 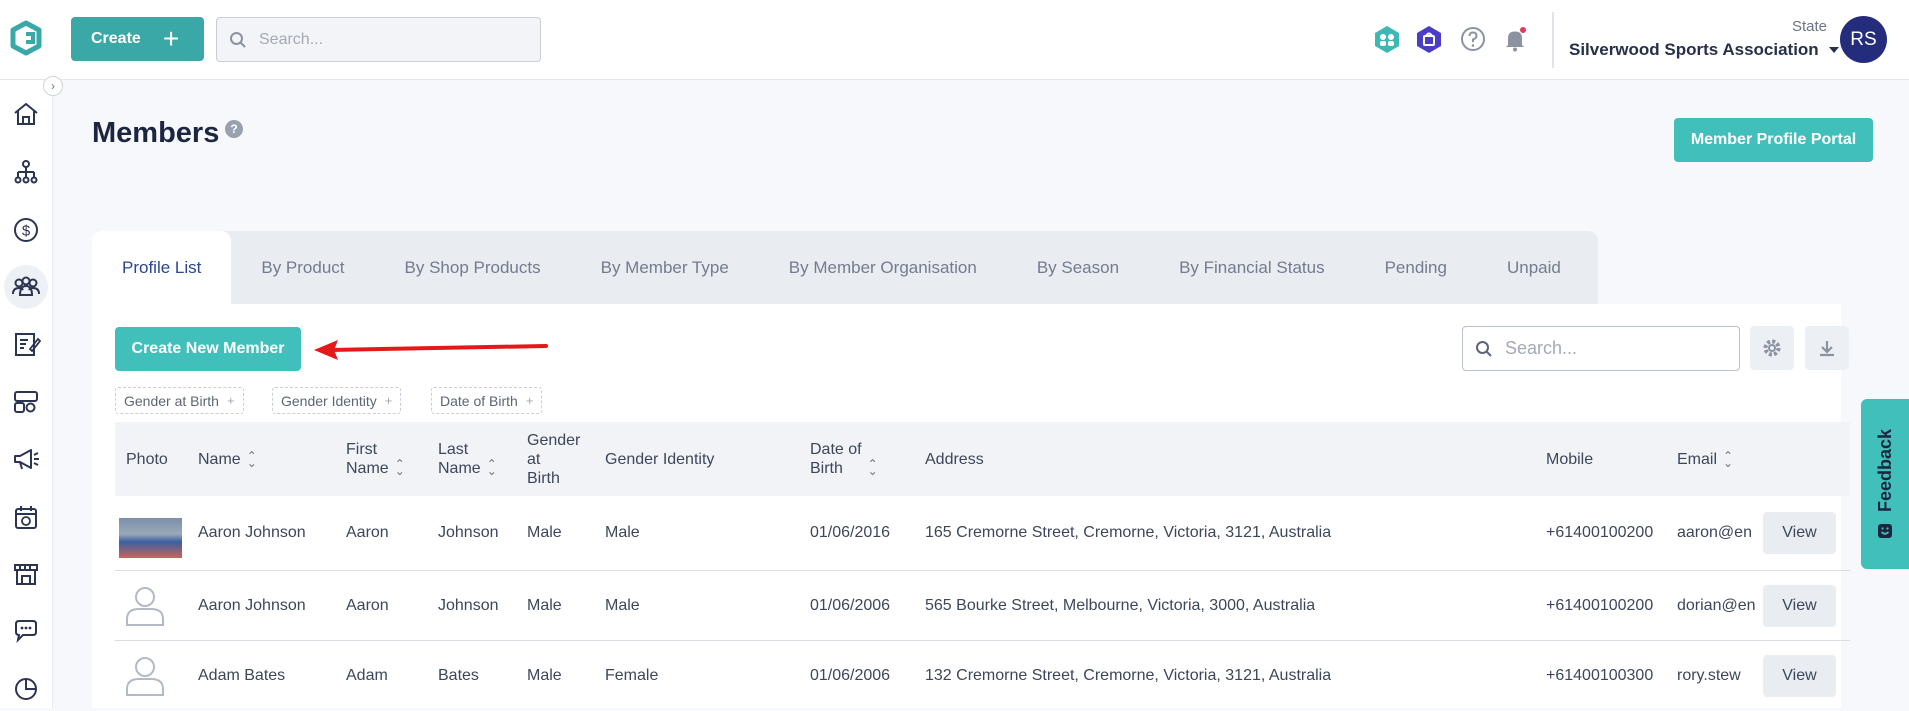 What do you see at coordinates (53, 86) in the screenshot?
I see `sidebar-toggle-chevron-icon: ›` at bounding box center [53, 86].